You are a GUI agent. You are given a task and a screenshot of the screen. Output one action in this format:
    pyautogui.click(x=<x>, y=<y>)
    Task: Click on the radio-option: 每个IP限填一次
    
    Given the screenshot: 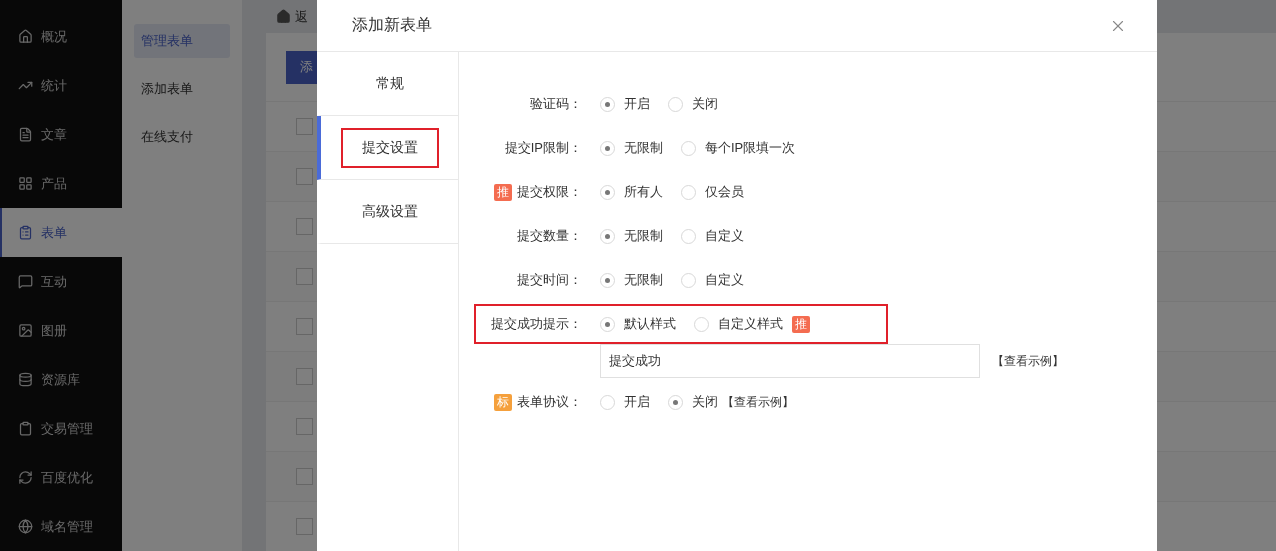 What is the action you would take?
    pyautogui.click(x=738, y=148)
    